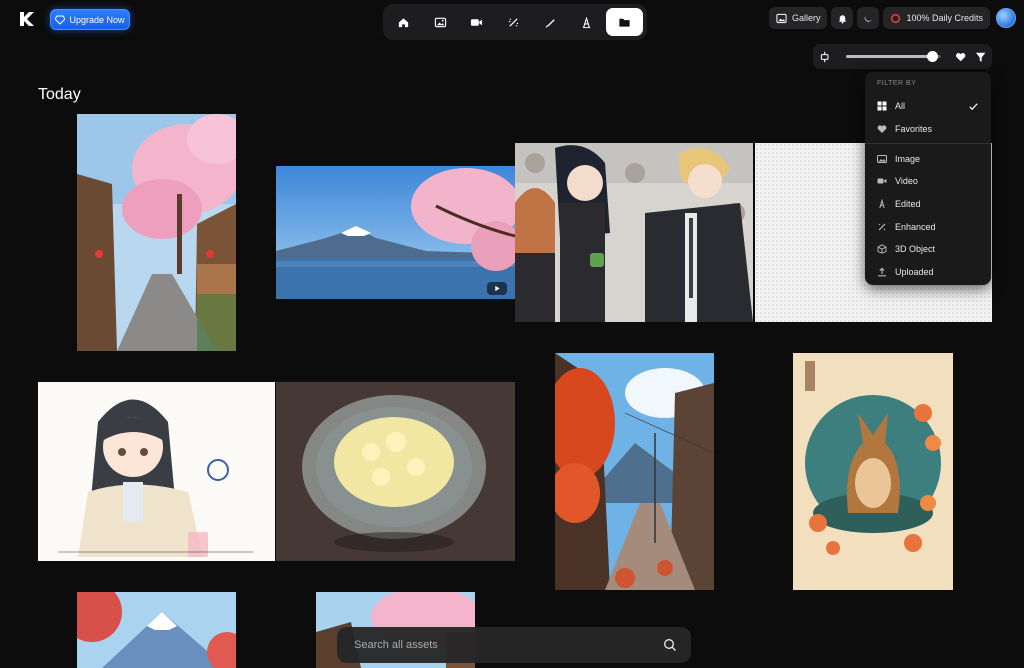 Image resolution: width=1024 pixels, height=668 pixels. What do you see at coordinates (882, 272) in the screenshot?
I see `upload-icon` at bounding box center [882, 272].